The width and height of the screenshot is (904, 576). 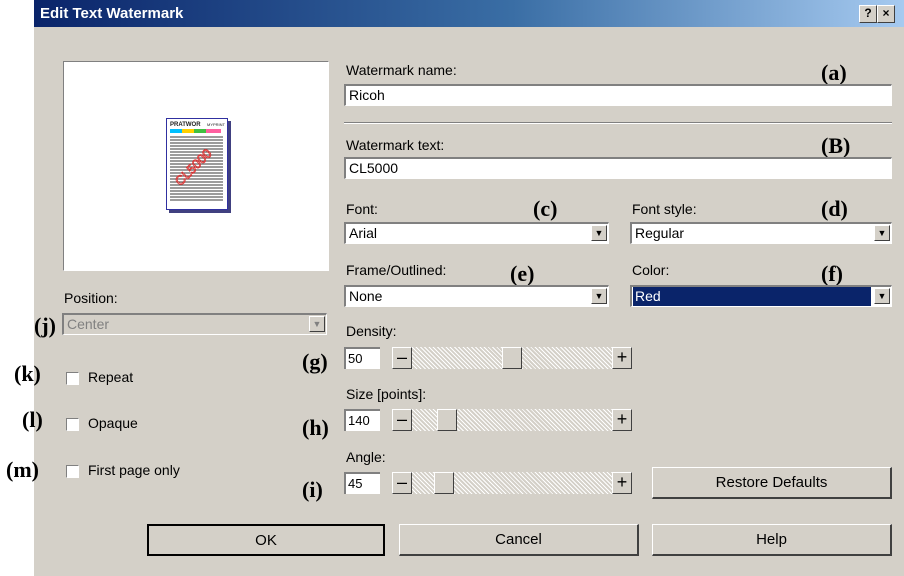 What do you see at coordinates (476, 296) in the screenshot?
I see `frame-select: None ▼` at bounding box center [476, 296].